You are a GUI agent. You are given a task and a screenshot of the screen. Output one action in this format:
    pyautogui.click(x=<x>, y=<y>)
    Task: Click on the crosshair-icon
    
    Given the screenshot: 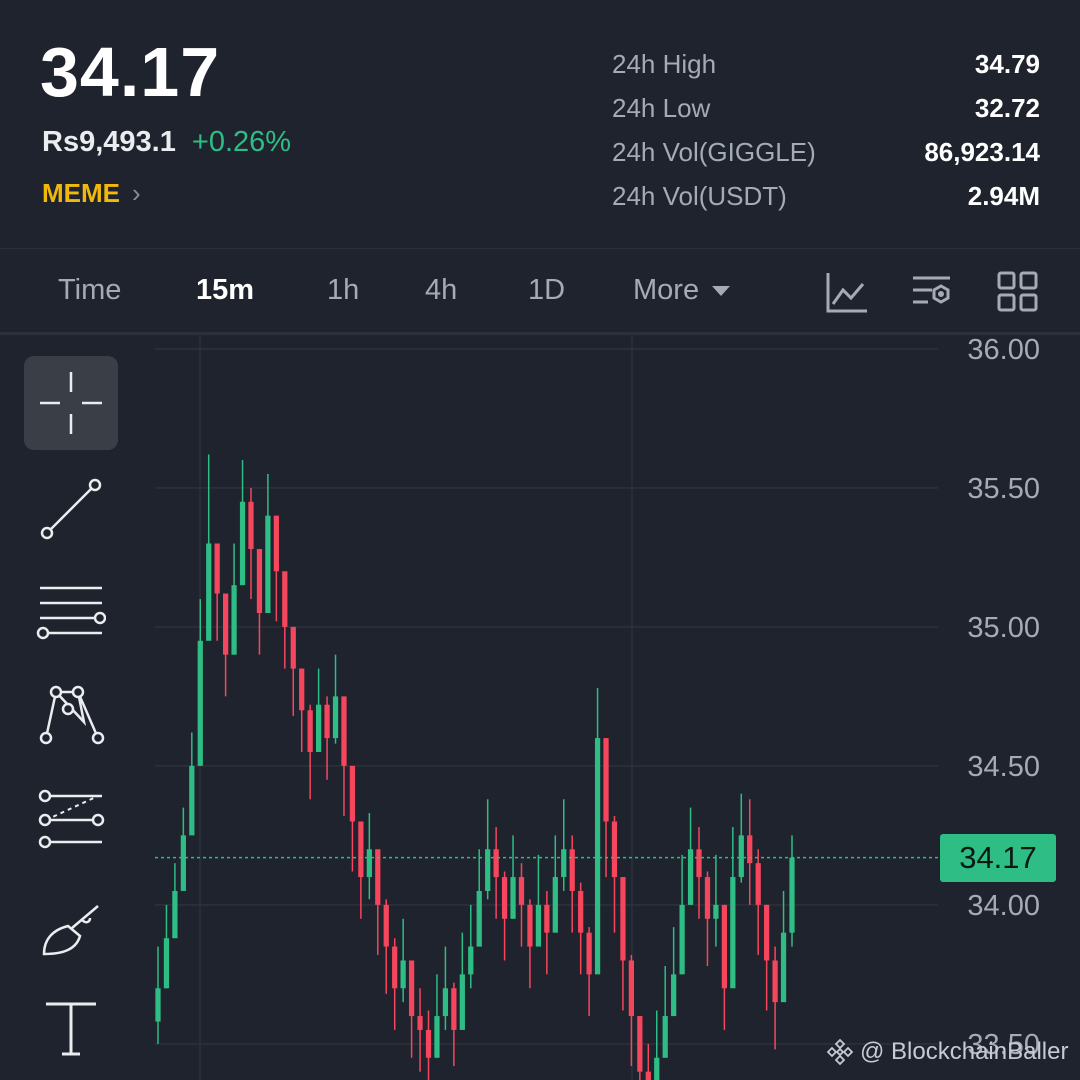 What is the action you would take?
    pyautogui.click(x=71, y=403)
    